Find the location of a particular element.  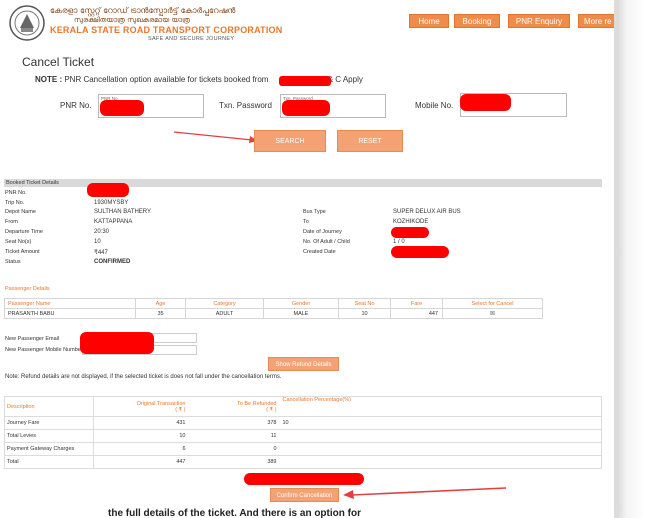

refund-amount: 378 is located at coordinates (234, 423).